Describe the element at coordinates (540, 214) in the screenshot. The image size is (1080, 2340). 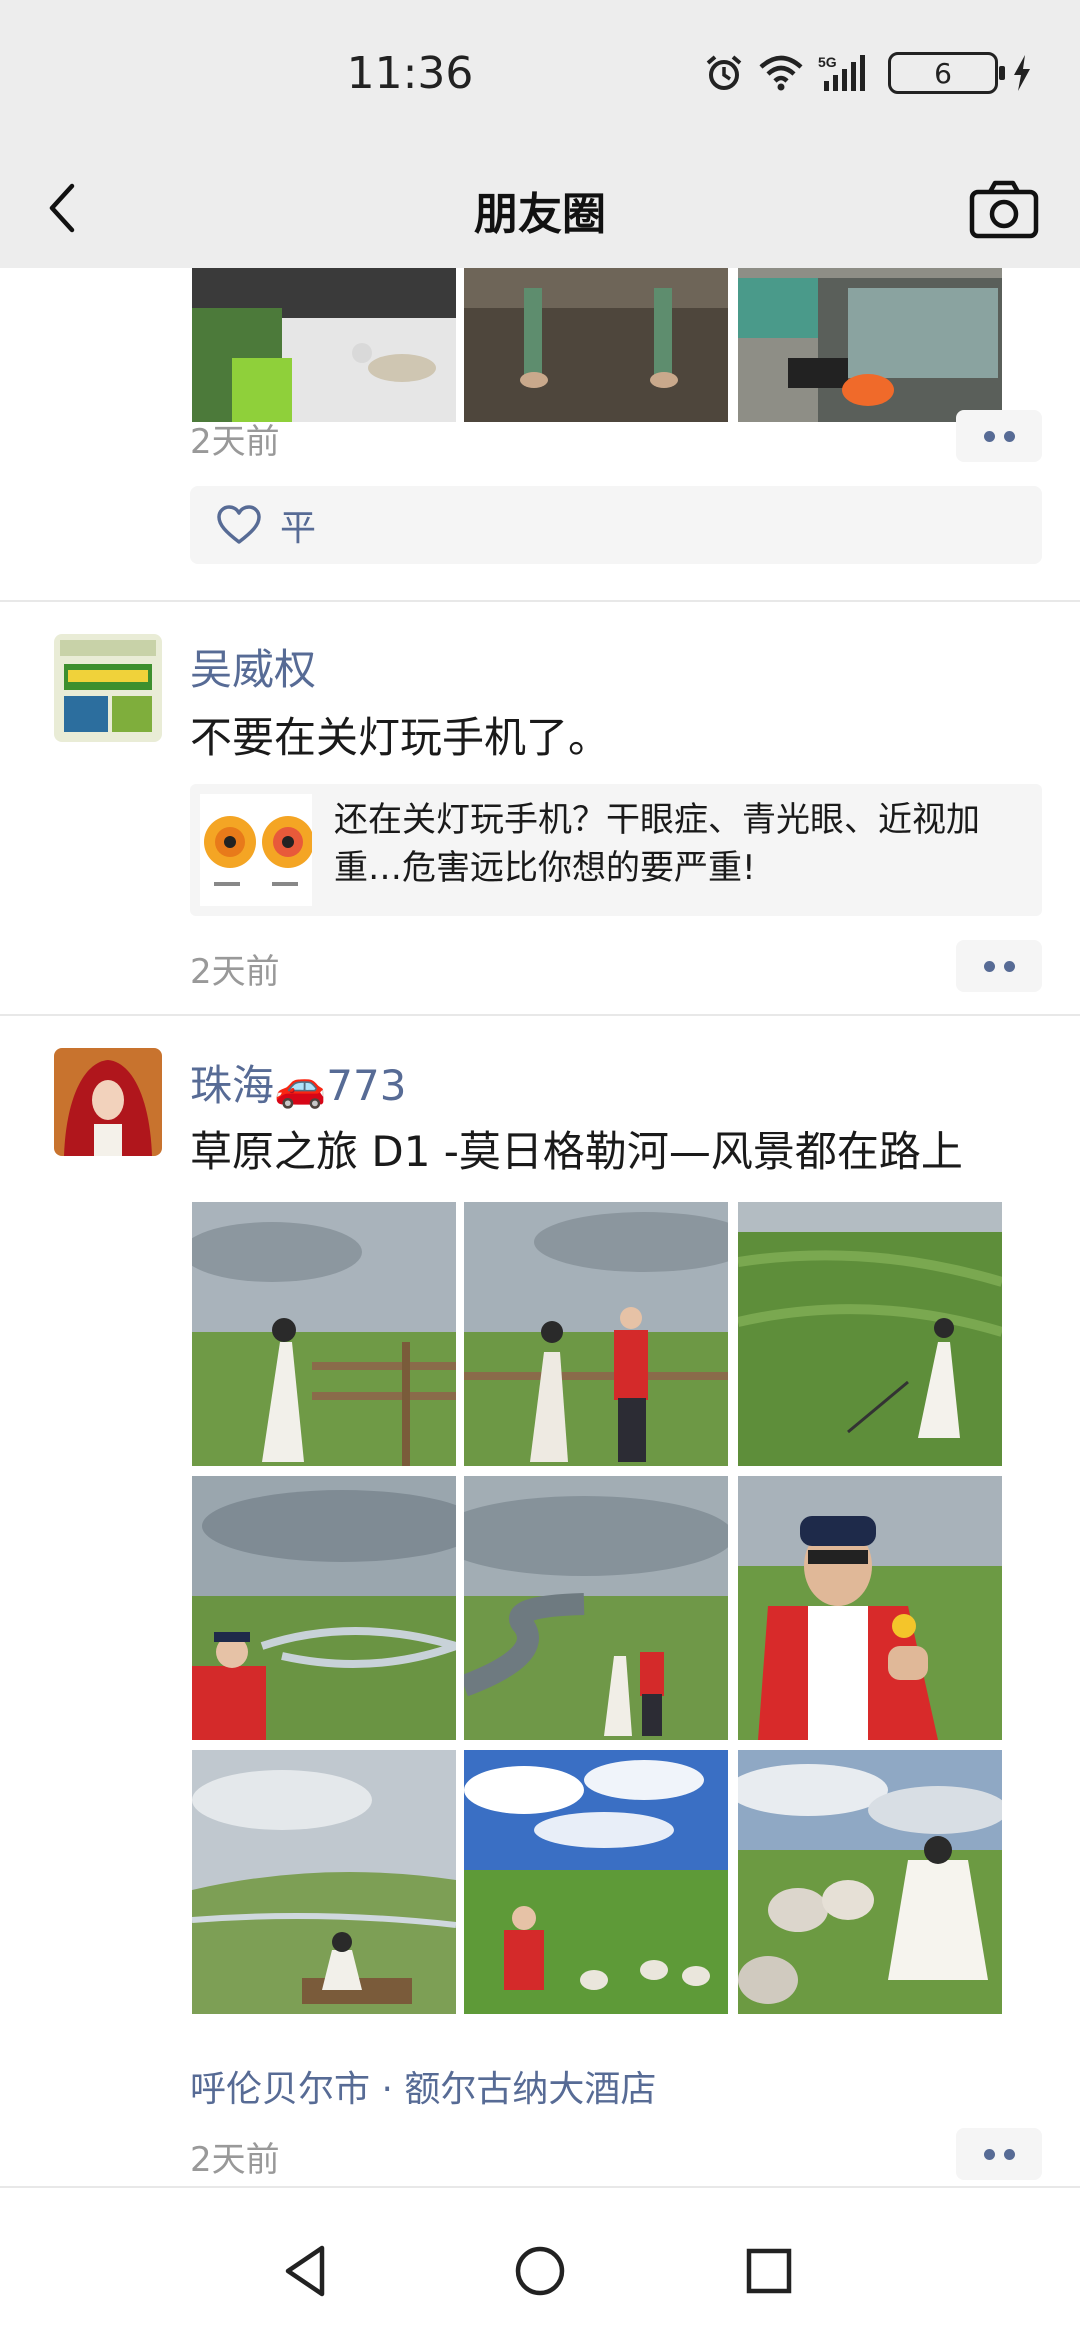
I see `page-title: 朋友圈` at that location.